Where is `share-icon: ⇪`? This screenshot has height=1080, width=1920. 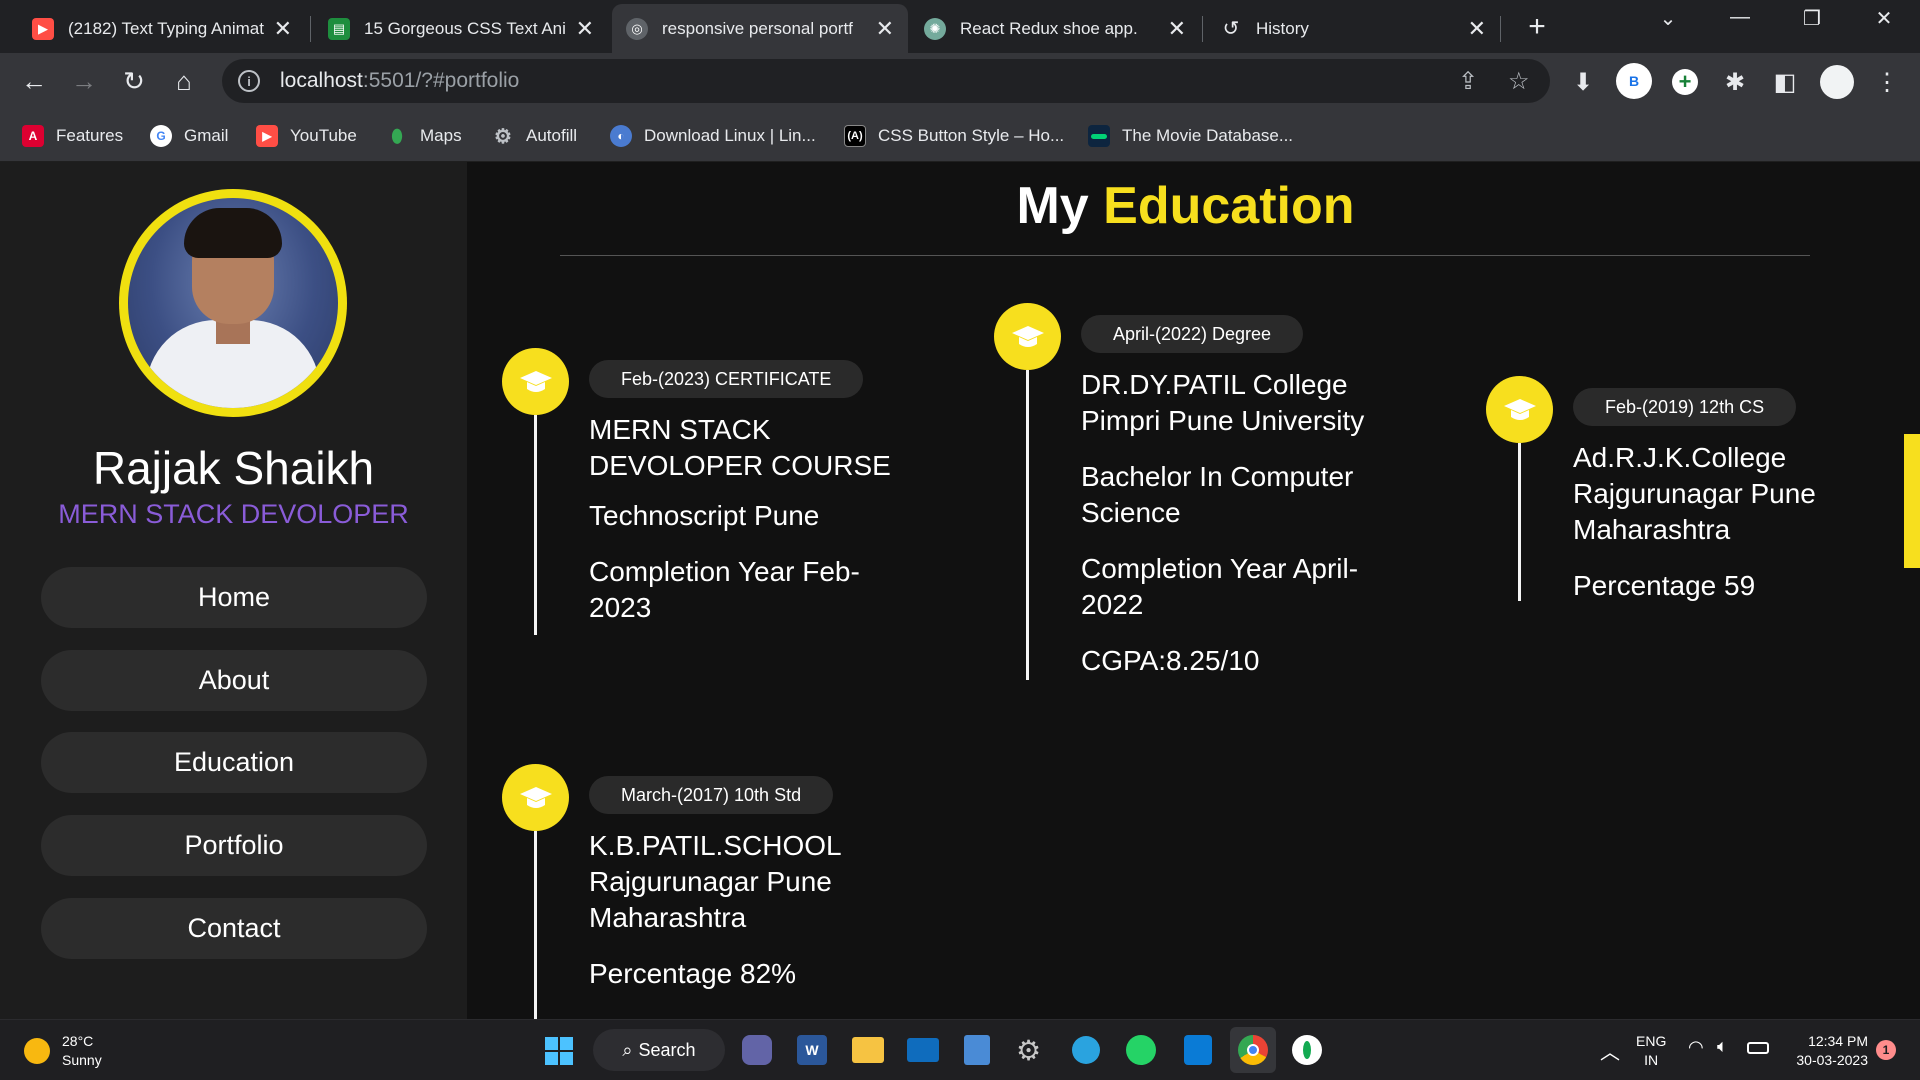 share-icon: ⇪ is located at coordinates (1468, 81).